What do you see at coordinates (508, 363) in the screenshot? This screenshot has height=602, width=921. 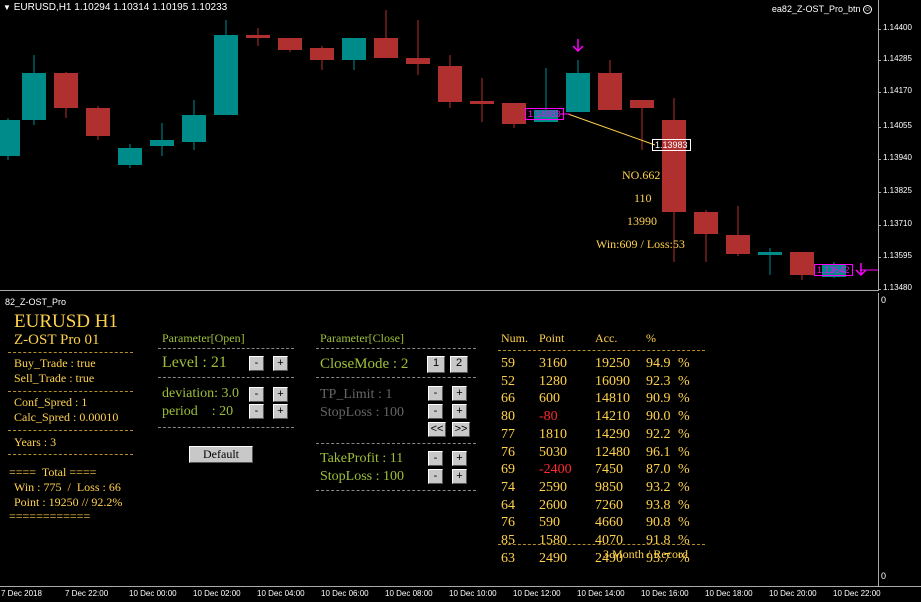 I see `record-cell-num: 59` at bounding box center [508, 363].